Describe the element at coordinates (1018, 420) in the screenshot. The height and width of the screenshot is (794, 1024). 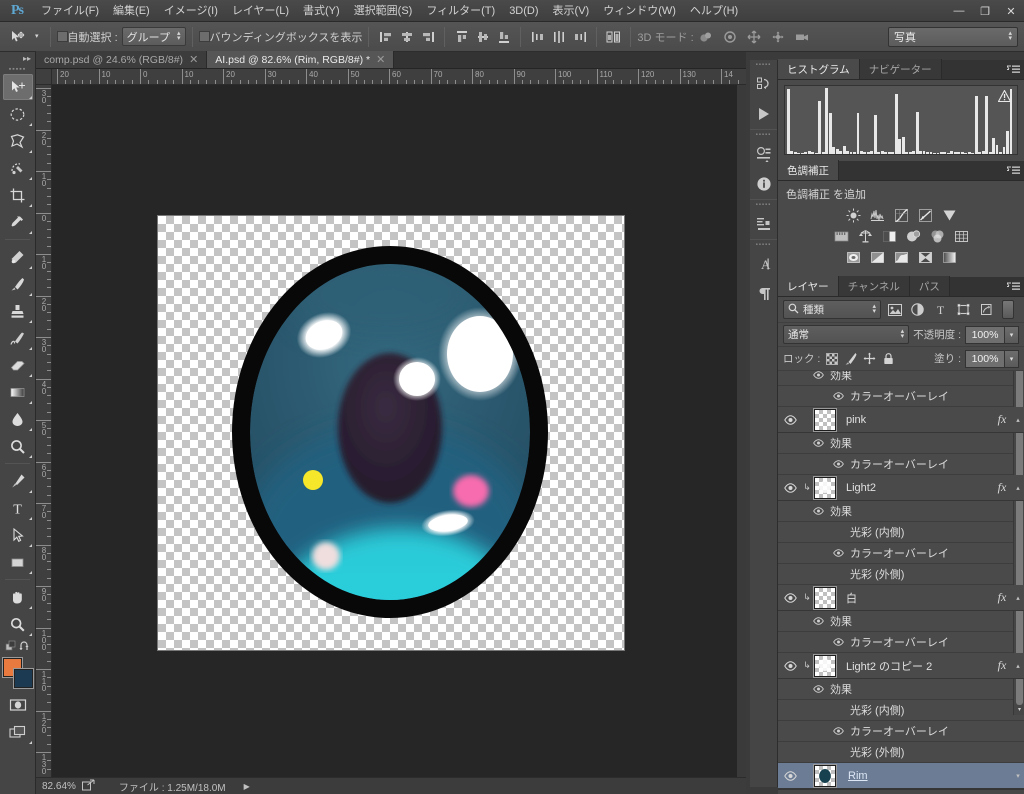
I see `expand-effects-chevron-icon: ▴` at that location.